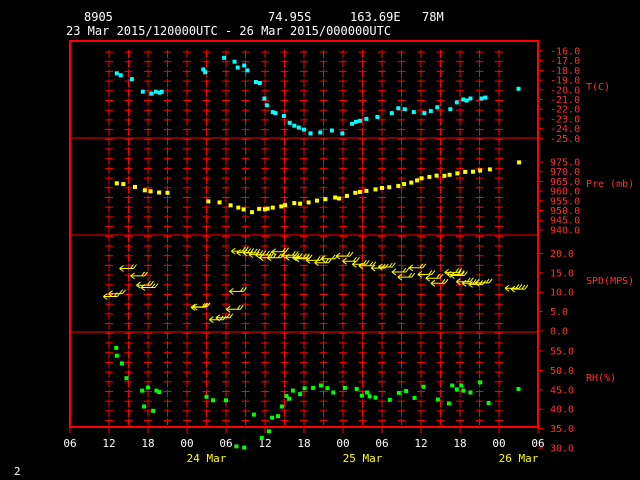  Describe the element at coordinates (17, 471) in the screenshot. I see `page-number: 2` at that location.